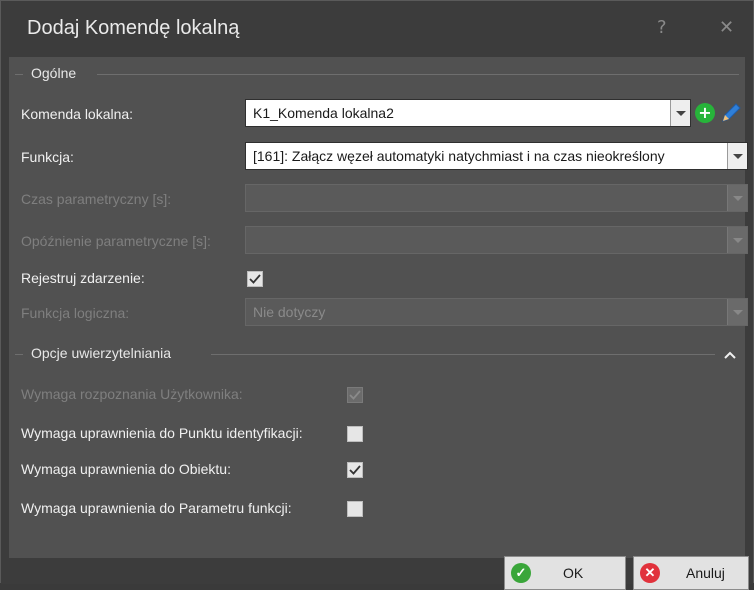 The width and height of the screenshot is (754, 590). Describe the element at coordinates (521, 573) in the screenshot. I see `check-icon: ✓` at that location.